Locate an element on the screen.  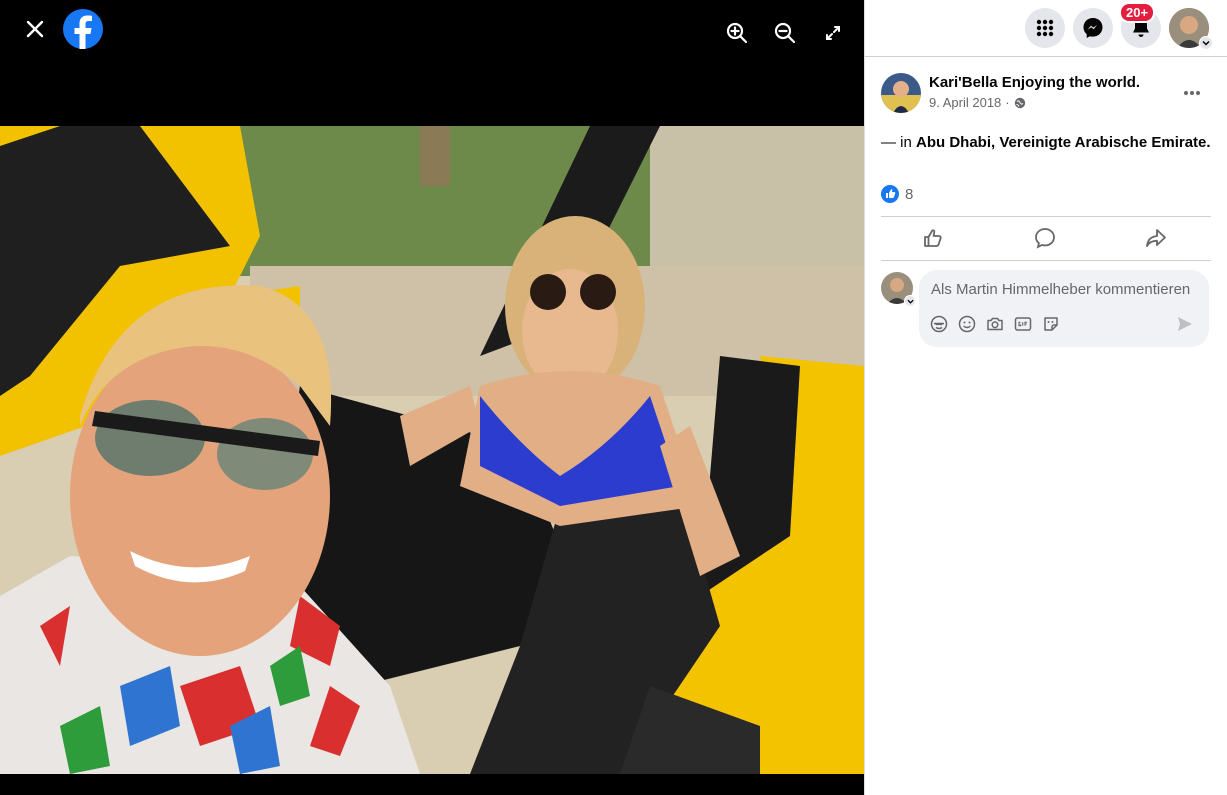
post-options-button is located at coordinates (1192, 93).